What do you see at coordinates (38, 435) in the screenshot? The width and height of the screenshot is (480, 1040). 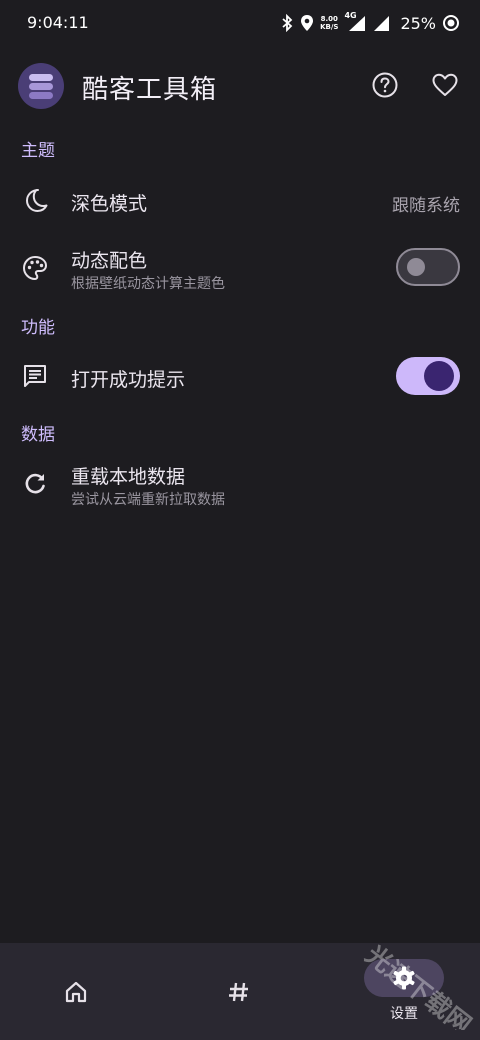 I see `section-data-title: 数据` at bounding box center [38, 435].